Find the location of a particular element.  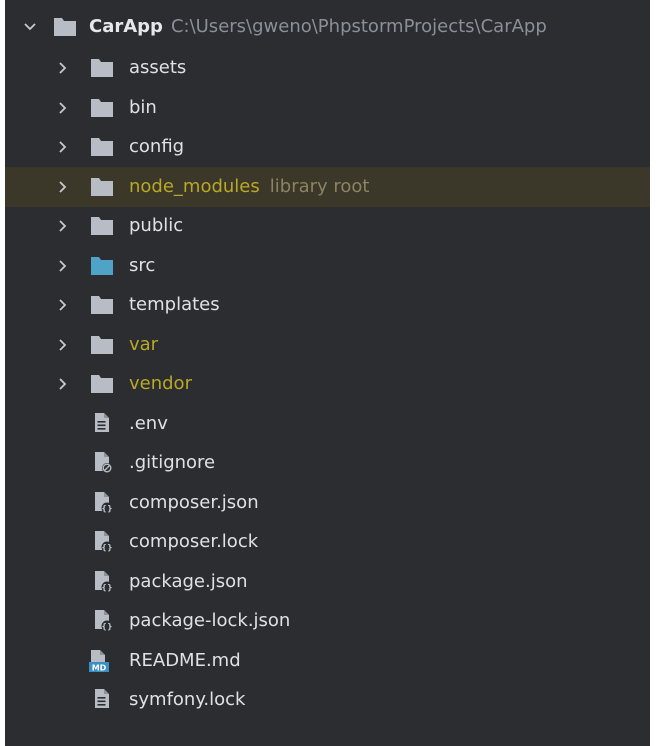

ignore-file-icon is located at coordinates (103, 463).